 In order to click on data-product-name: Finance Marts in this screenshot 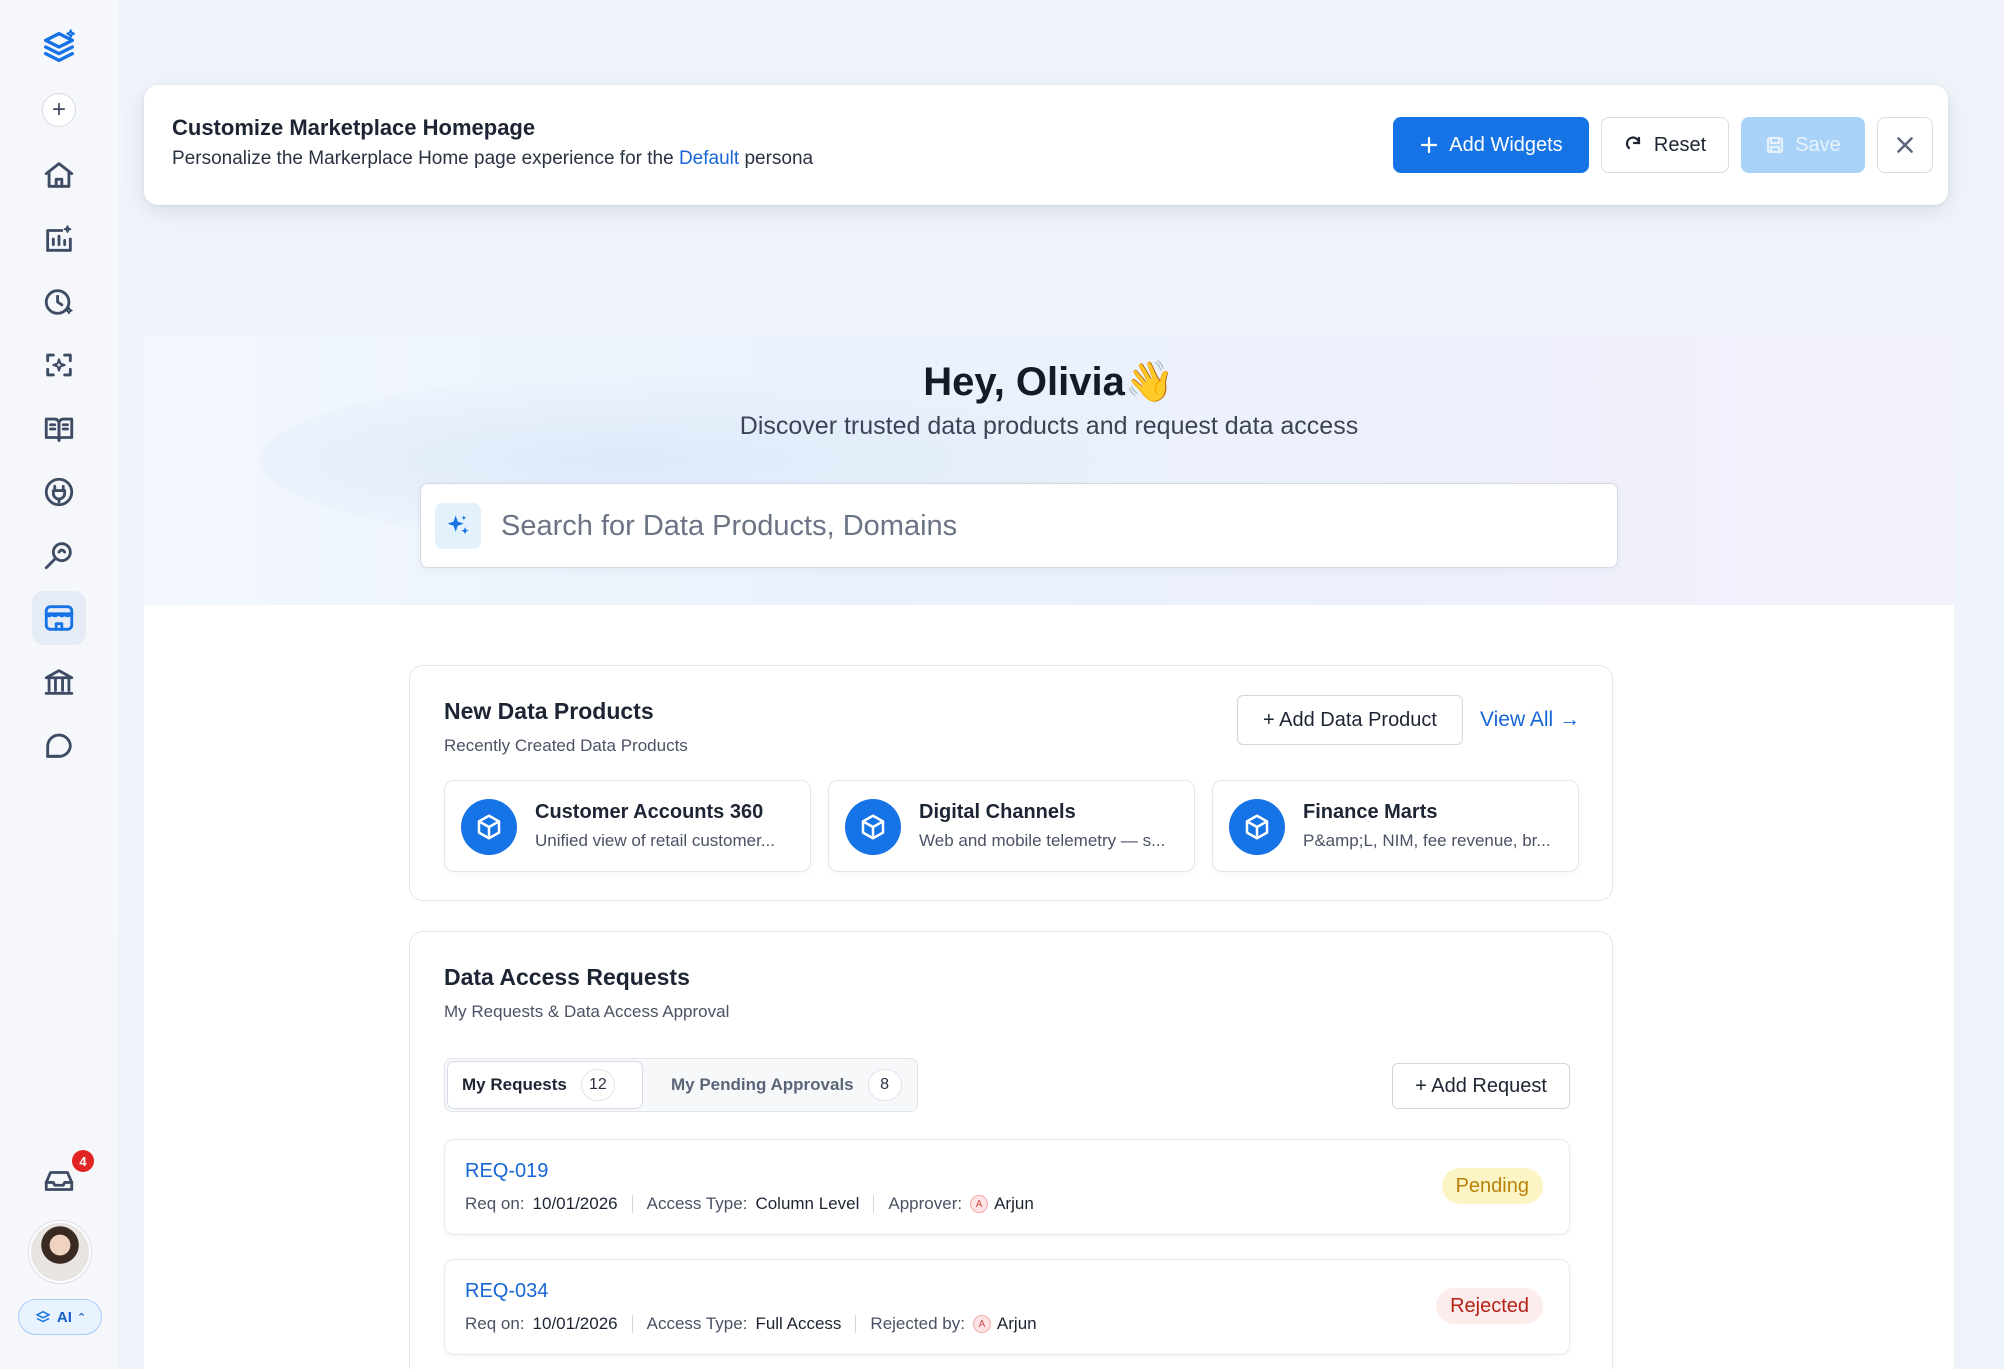, I will do `click(1370, 812)`.